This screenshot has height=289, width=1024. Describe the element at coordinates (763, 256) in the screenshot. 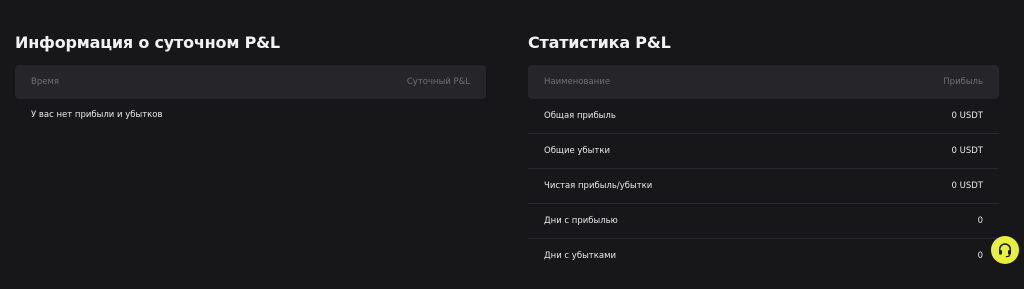

I see `table-row: Дни с убытками 0` at that location.